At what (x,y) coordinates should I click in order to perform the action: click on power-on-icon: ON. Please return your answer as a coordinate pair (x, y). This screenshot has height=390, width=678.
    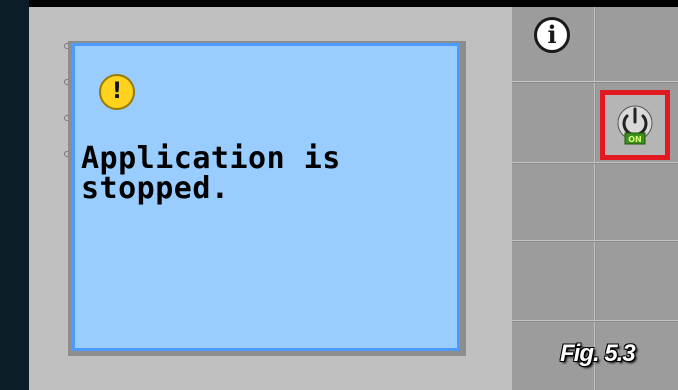
    Looking at the image, I should click on (635, 125).